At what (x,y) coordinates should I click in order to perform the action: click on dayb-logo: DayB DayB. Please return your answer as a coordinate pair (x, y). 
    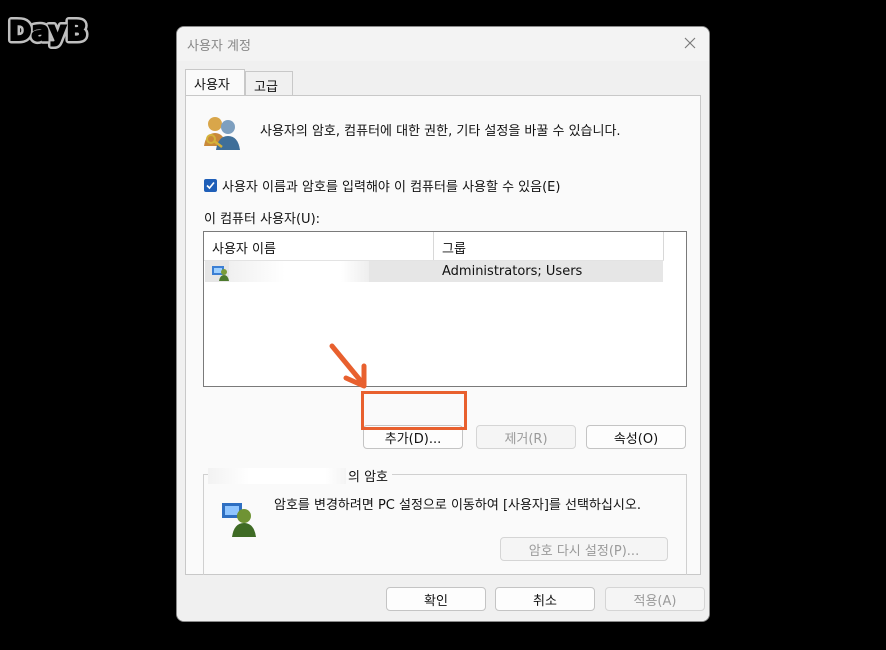
    Looking at the image, I should click on (48, 31).